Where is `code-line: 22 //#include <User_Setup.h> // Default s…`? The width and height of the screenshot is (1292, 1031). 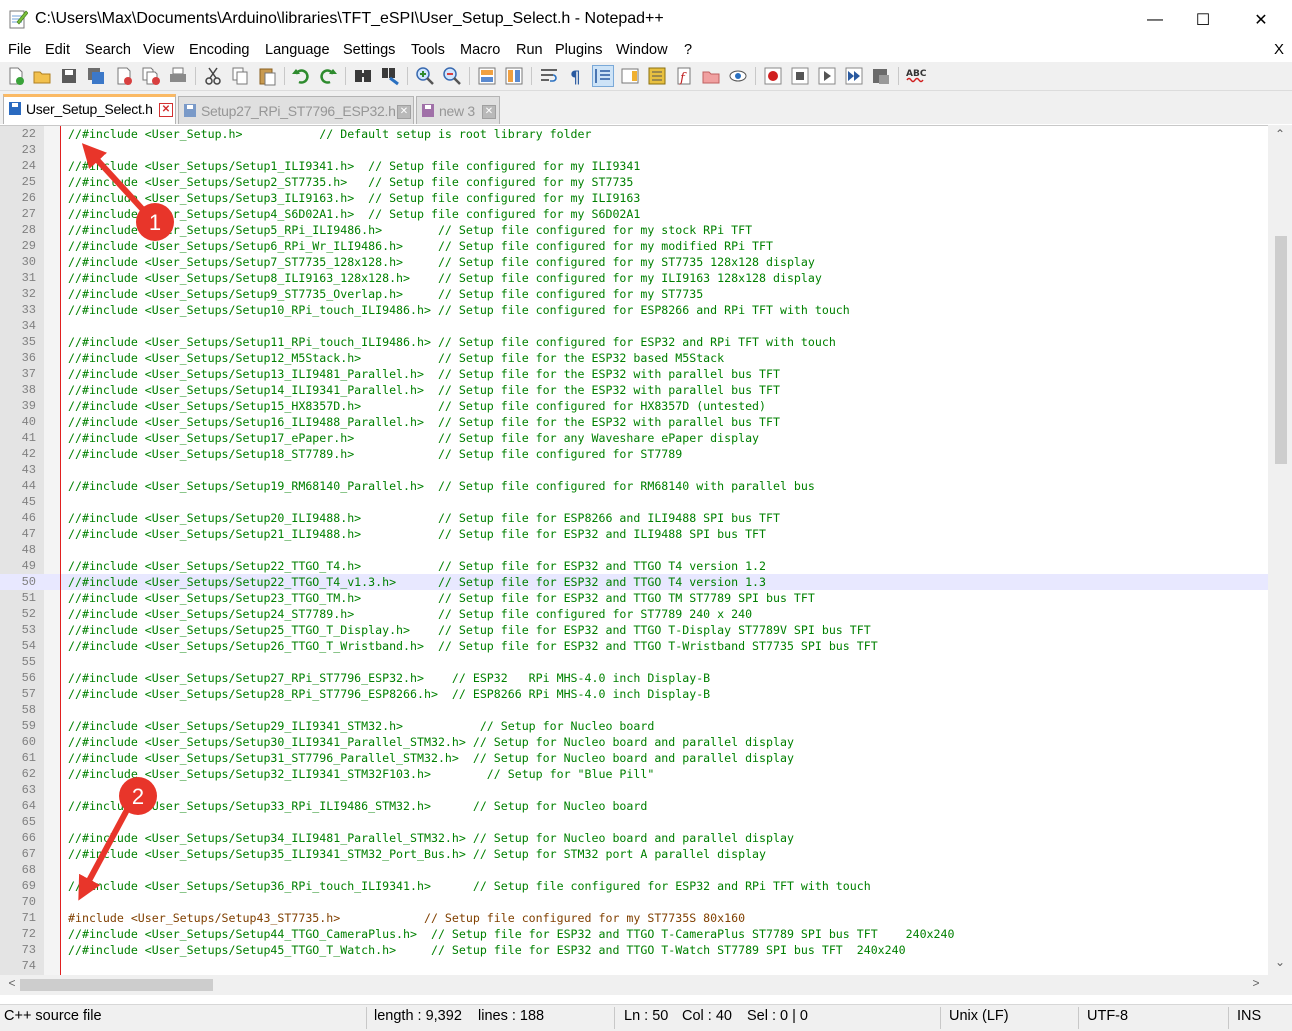 code-line: 22 //#include <User_Setup.h> // Default s… is located at coordinates (634, 134).